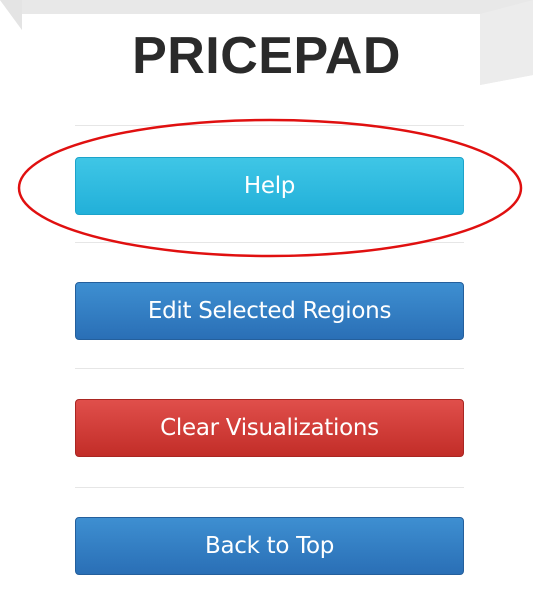  I want to click on edit-selected-regions-button: Edit Selected Regions, so click(269, 311).